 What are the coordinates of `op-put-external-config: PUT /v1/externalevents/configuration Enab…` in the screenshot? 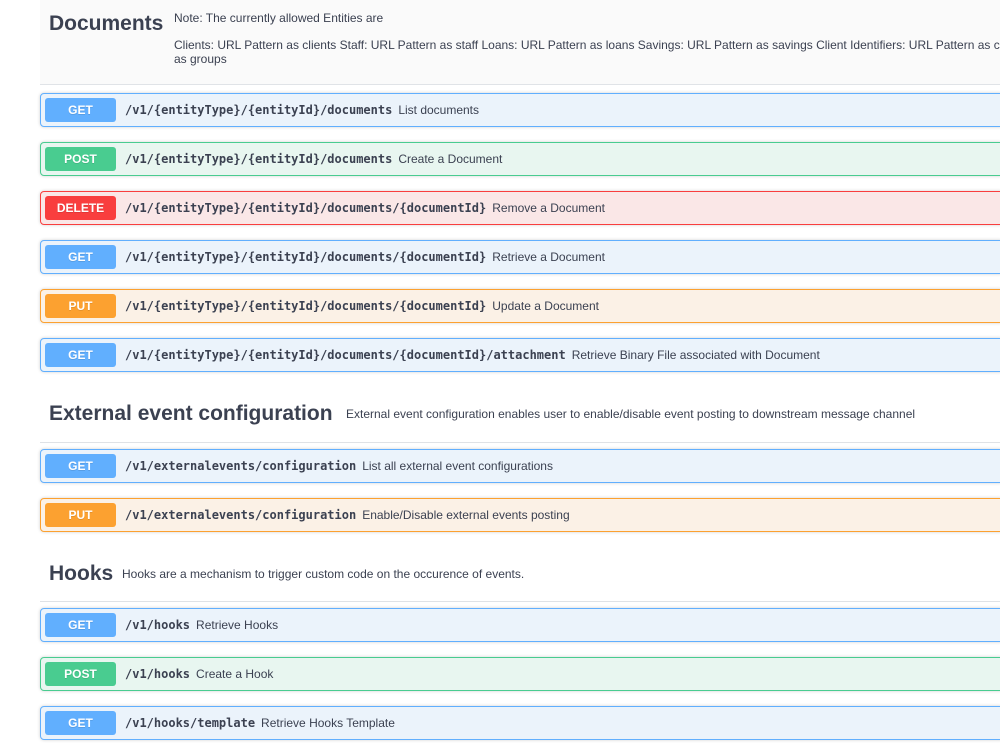 It's located at (520, 515).